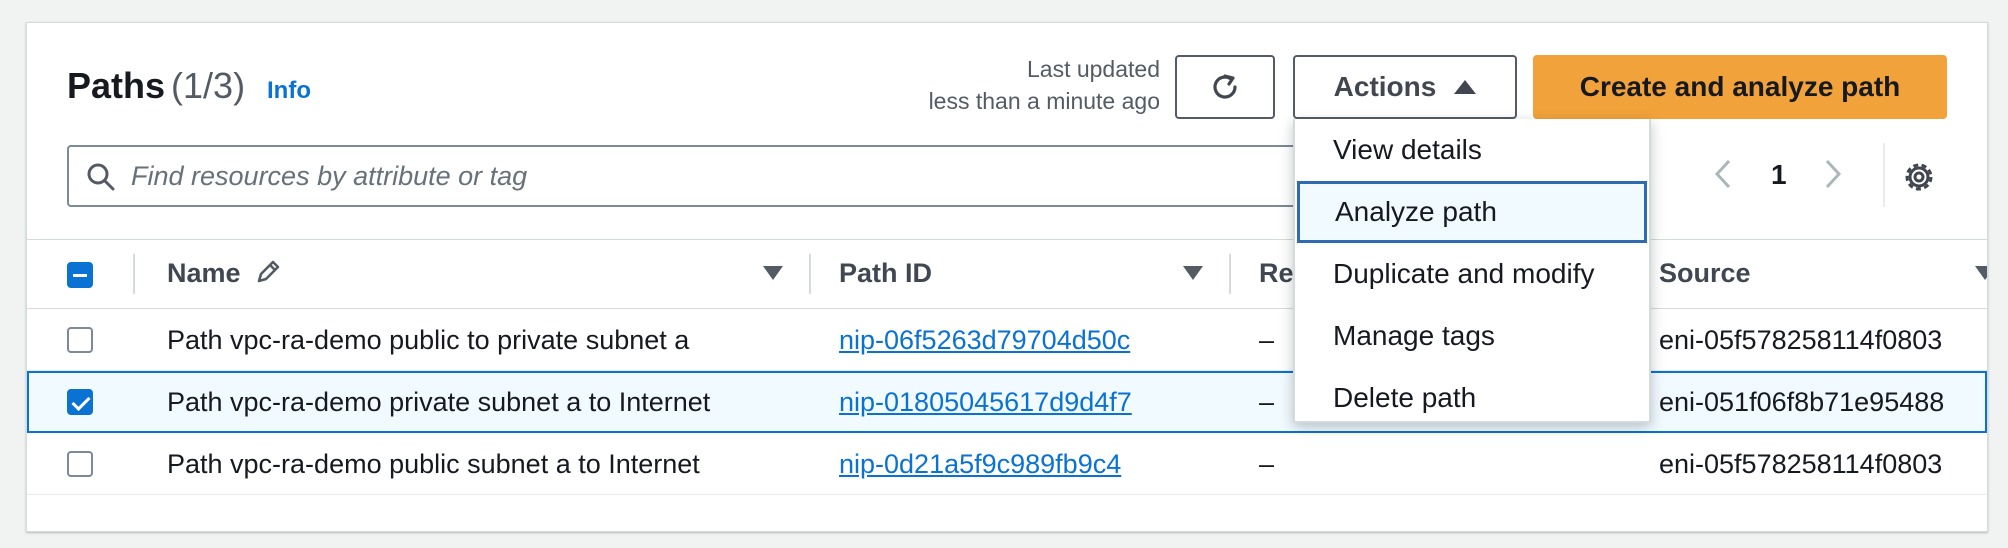  Describe the element at coordinates (985, 402) in the screenshot. I see `path-id-link: nip-01805045617d9d4f7` at that location.